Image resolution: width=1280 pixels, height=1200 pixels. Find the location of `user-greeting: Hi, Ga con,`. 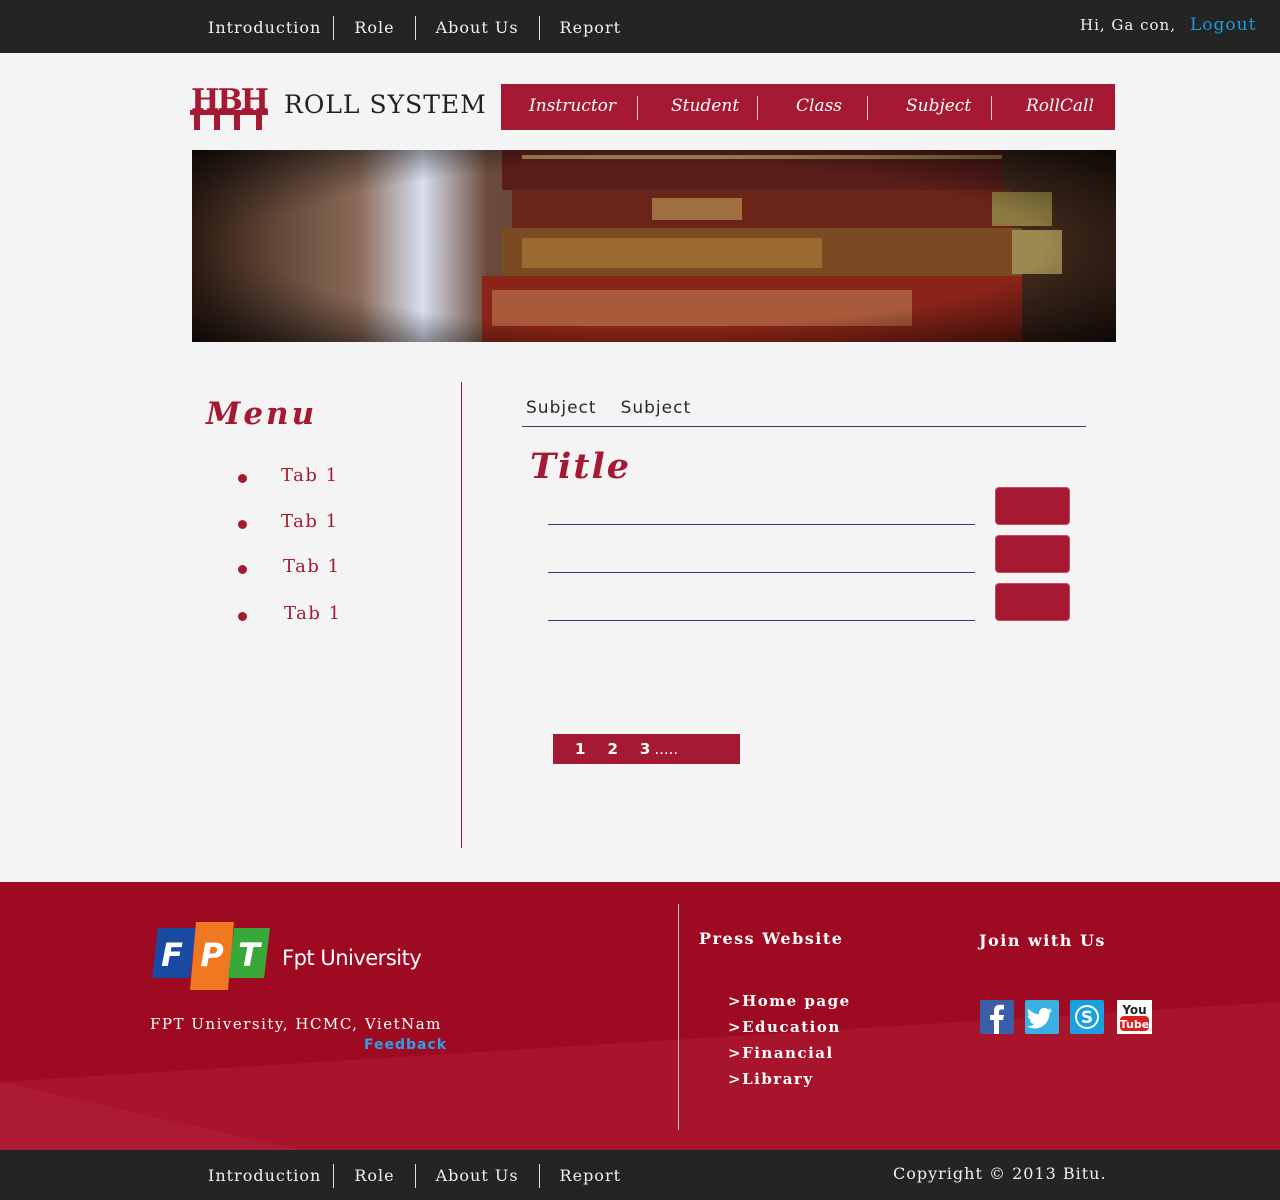

user-greeting: Hi, Ga con, is located at coordinates (1128, 25).